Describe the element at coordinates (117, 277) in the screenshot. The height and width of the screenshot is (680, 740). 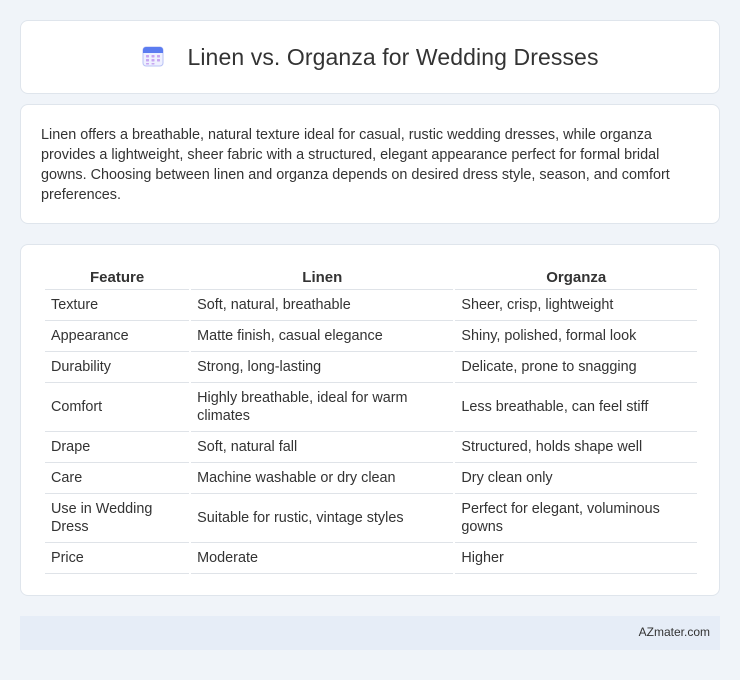
I see `column-header-feature: Feature` at that location.